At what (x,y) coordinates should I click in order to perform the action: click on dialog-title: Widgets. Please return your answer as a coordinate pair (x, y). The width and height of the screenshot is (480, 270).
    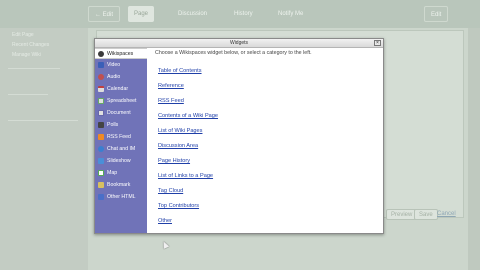
    Looking at the image, I should click on (239, 43).